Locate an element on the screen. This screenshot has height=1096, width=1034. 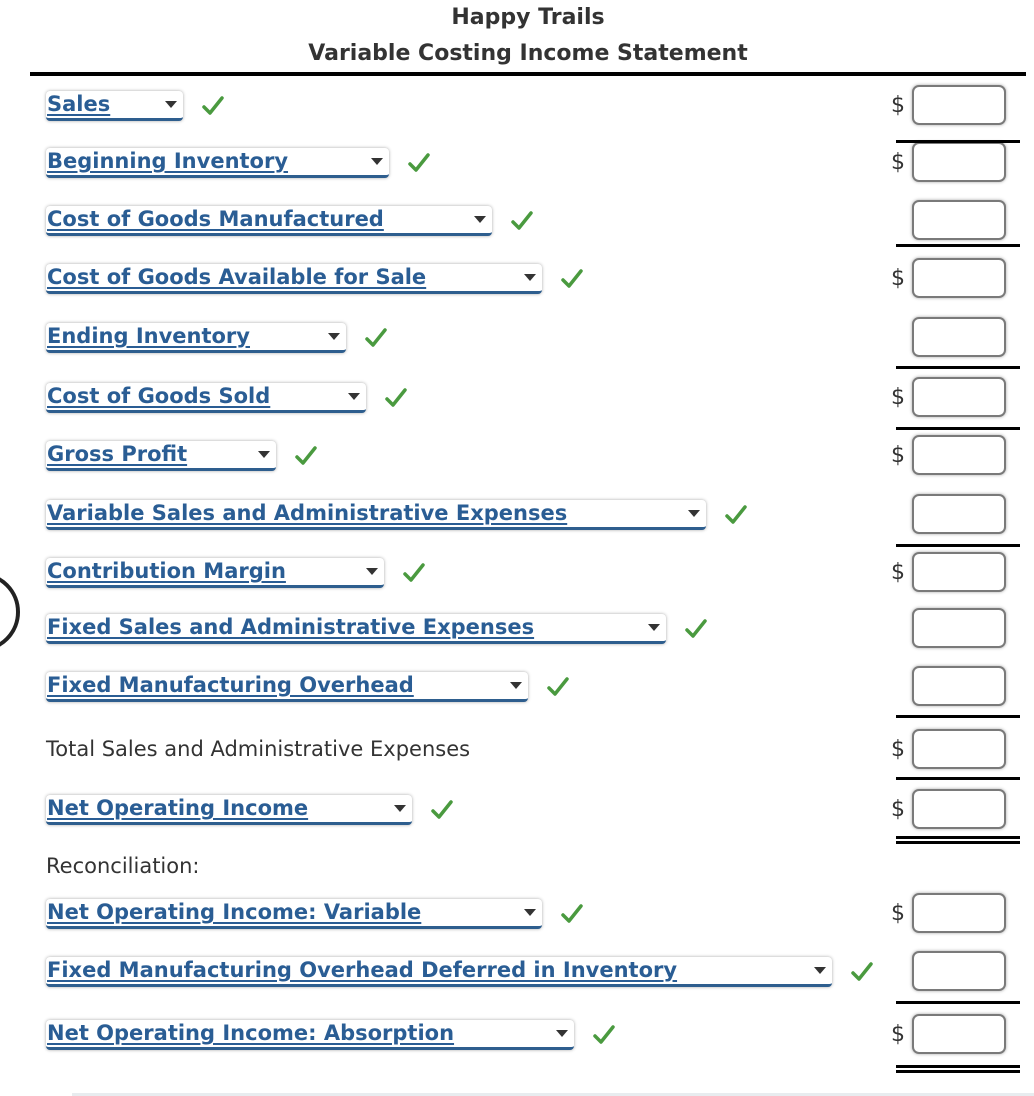
statement-row: Ending Inventory is located at coordinates (517, 342).